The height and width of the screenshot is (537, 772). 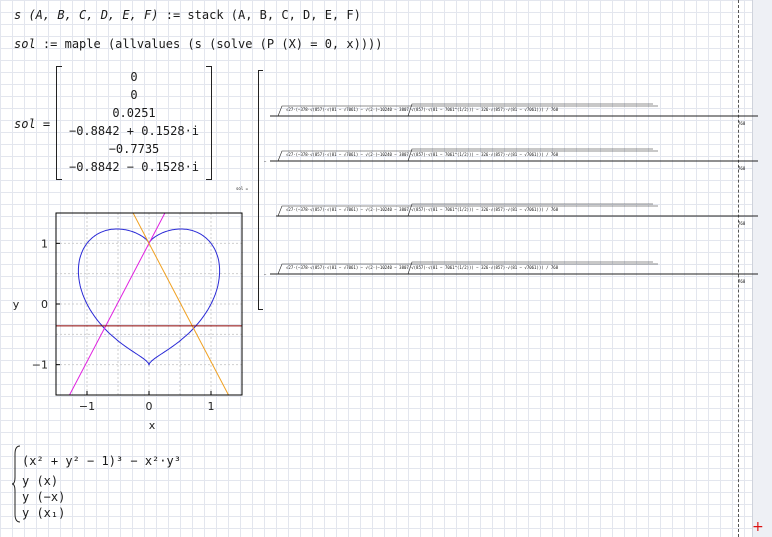 What do you see at coordinates (44, 304) in the screenshot?
I see `y-tick-label: 0` at bounding box center [44, 304].